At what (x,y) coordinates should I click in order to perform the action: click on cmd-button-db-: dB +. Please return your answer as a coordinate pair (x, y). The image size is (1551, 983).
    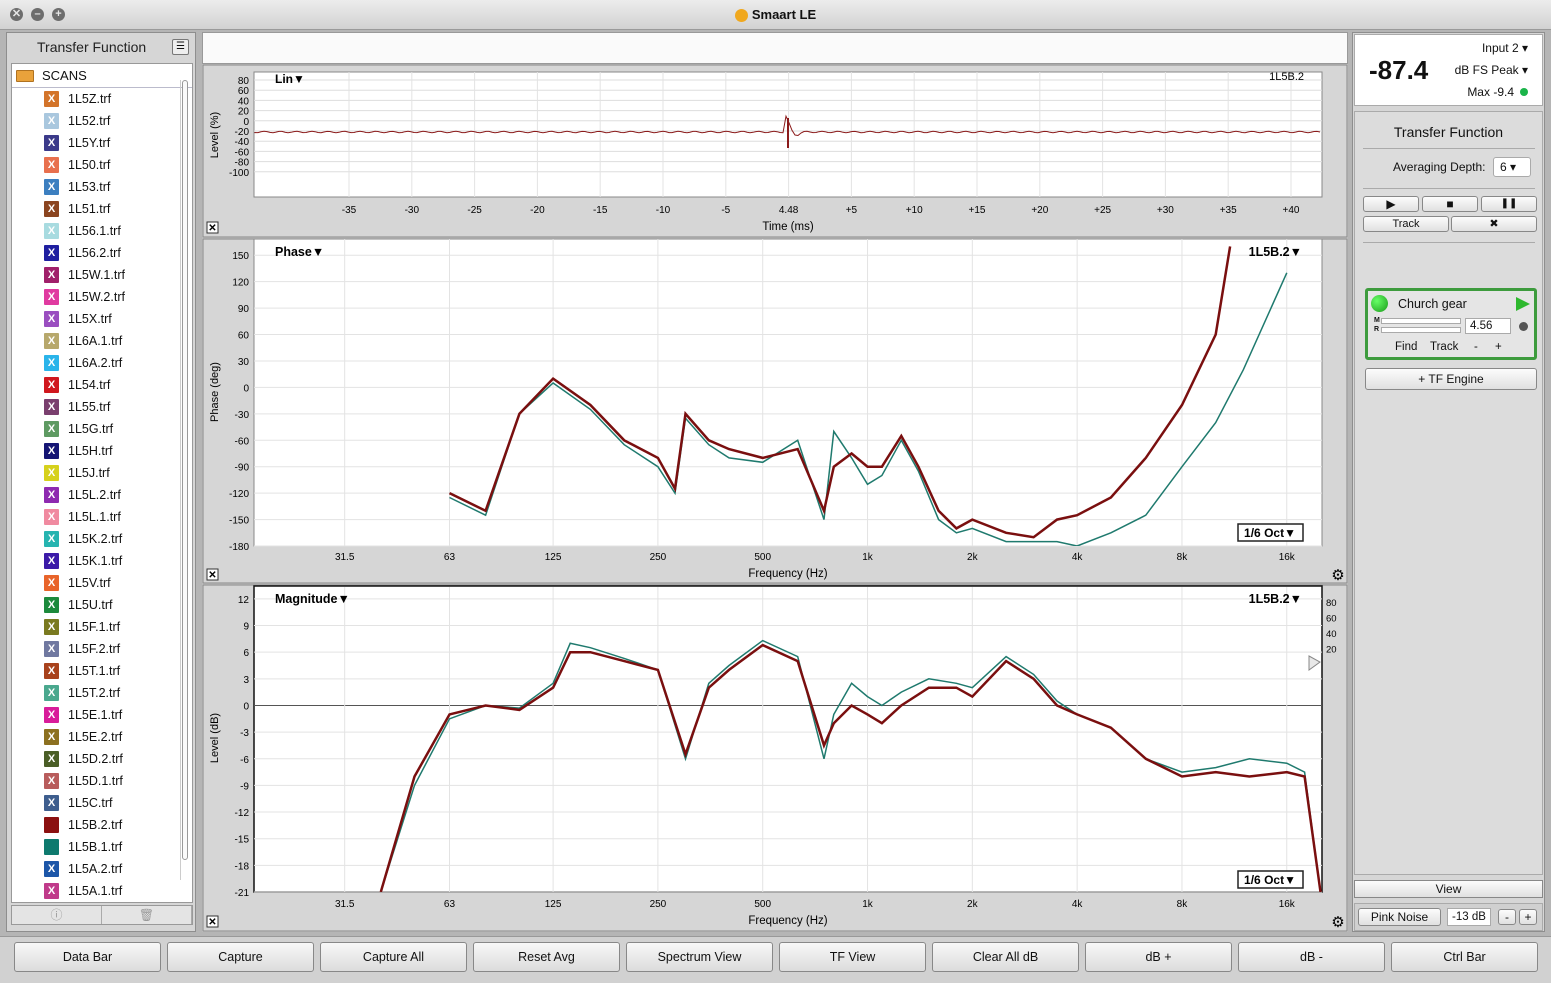
    Looking at the image, I should click on (1158, 957).